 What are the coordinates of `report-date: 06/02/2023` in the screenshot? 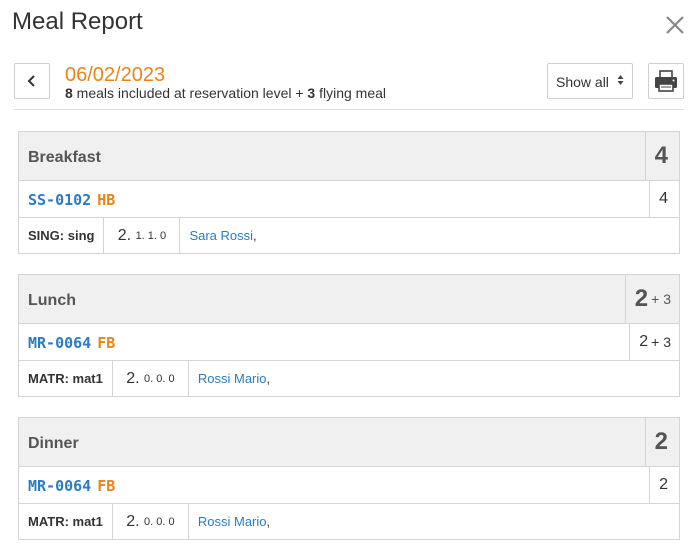 It's located at (115, 75).